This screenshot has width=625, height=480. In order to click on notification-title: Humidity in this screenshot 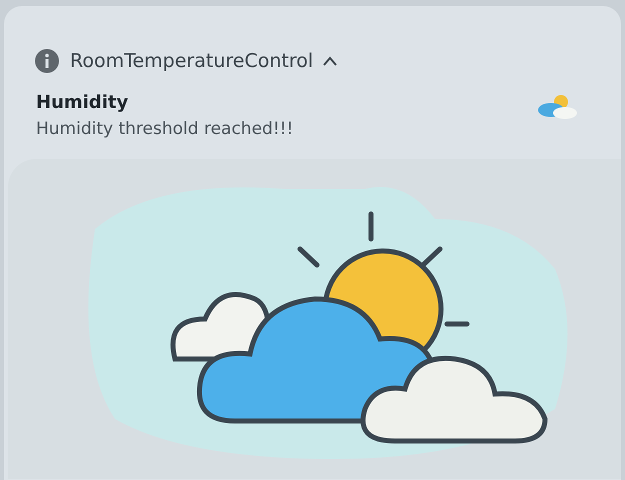, I will do `click(83, 102)`.